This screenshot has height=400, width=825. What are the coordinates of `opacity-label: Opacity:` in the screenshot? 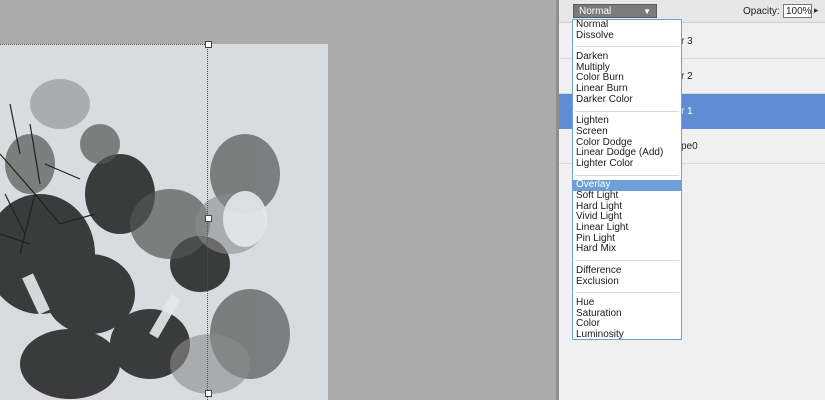 It's located at (761, 11).